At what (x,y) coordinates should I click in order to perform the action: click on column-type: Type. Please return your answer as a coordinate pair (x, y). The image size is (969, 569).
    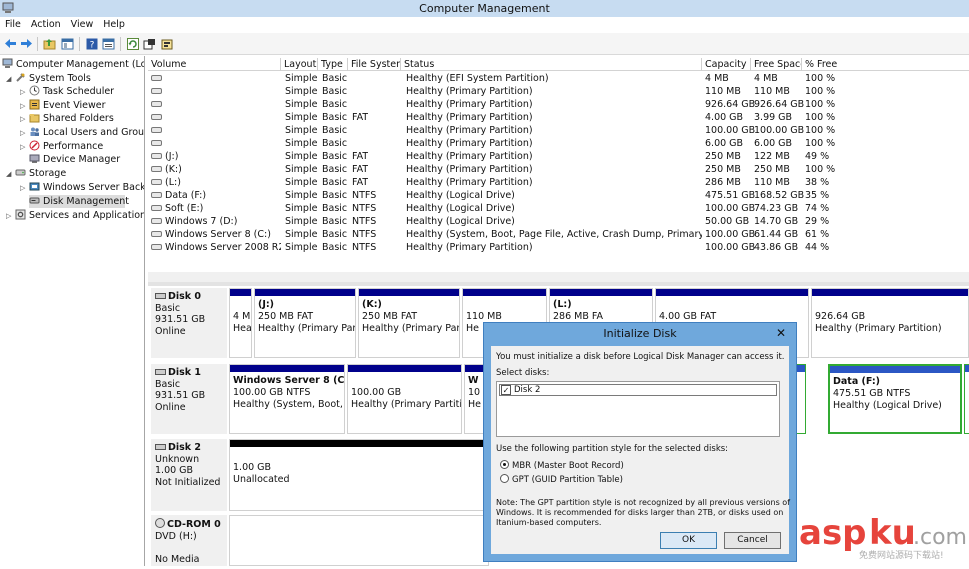
    Looking at the image, I should click on (333, 64).